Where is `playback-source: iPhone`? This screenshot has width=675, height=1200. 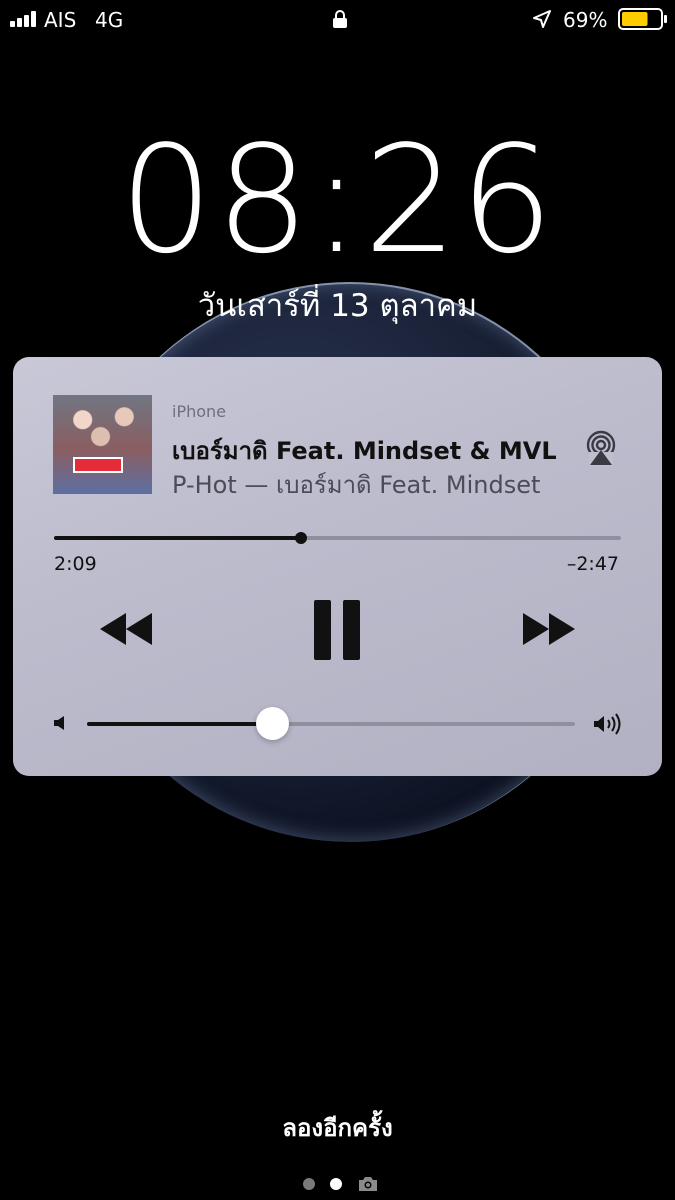 playback-source: iPhone is located at coordinates (199, 411).